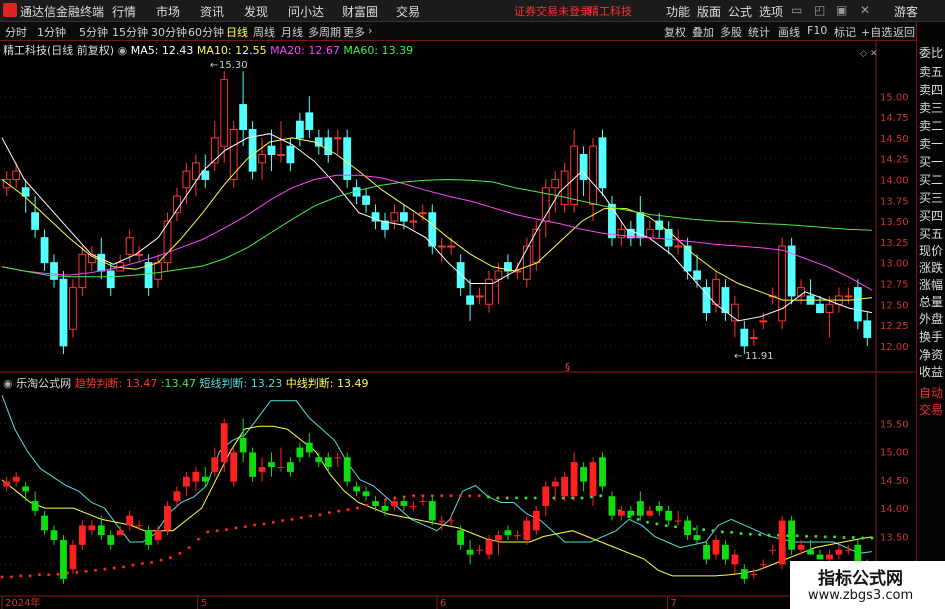 The height and width of the screenshot is (609, 945). Describe the element at coordinates (931, 355) in the screenshot. I see `panel-net-asset: 净资` at that location.